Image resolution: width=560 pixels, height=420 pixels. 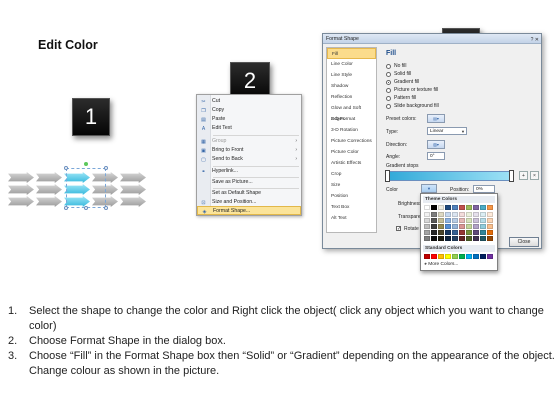 I want to click on rotation-handle, so click(x=86, y=164).